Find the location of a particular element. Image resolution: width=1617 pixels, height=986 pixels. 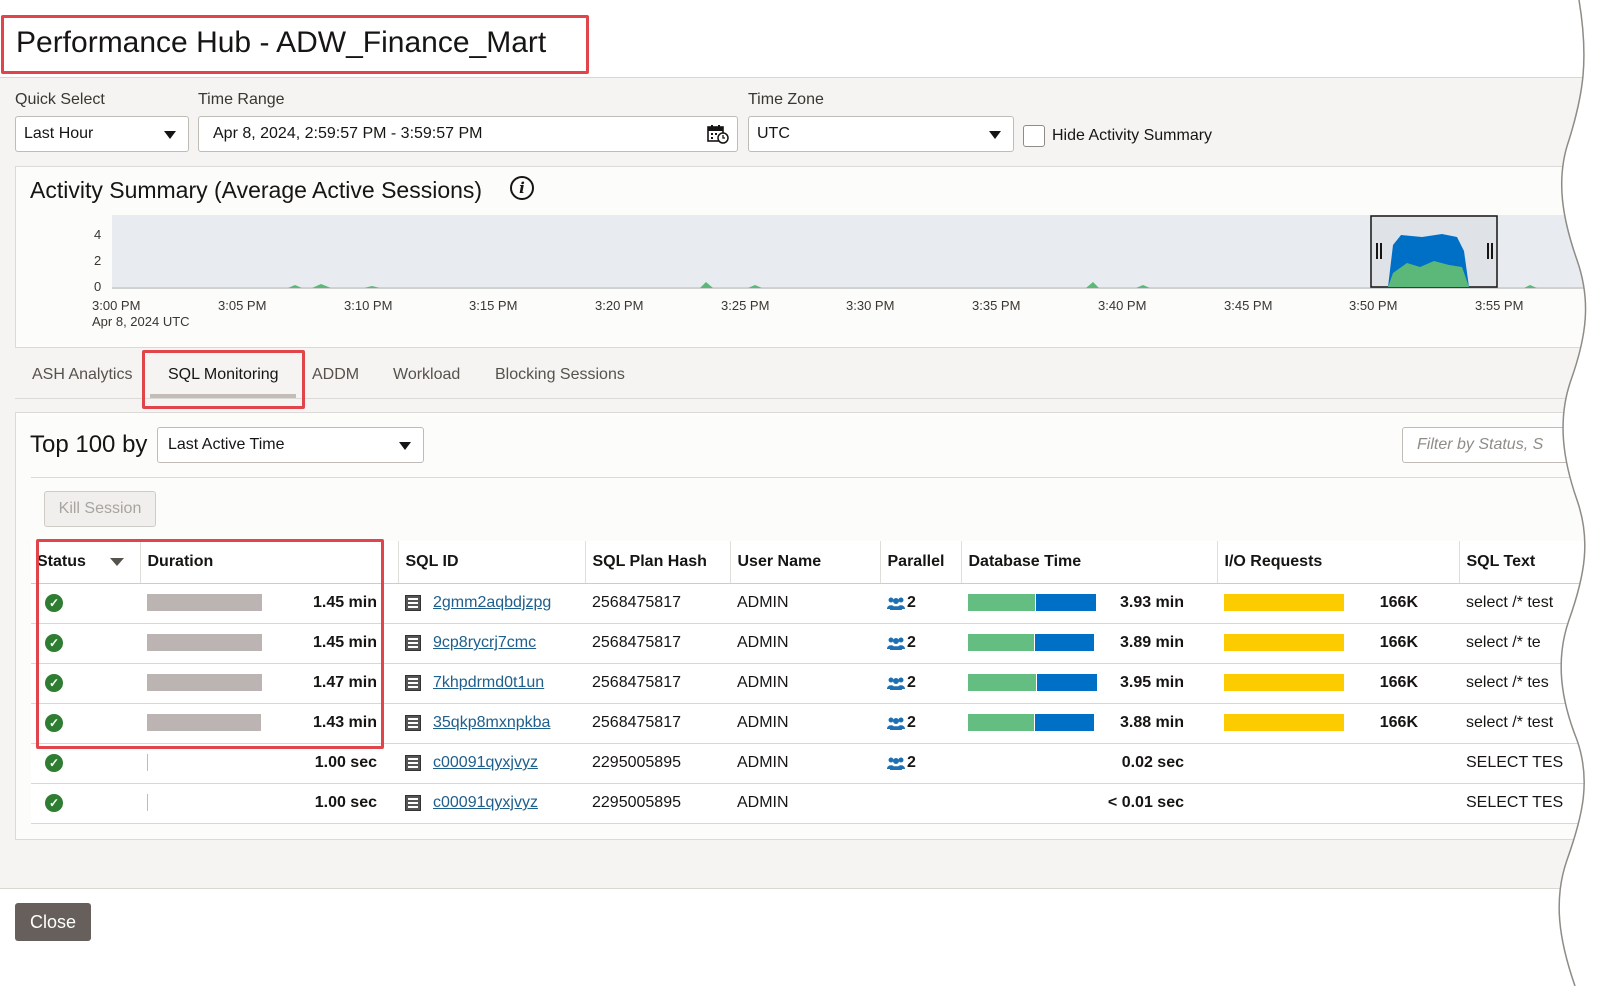

io-requests-value: 166K is located at coordinates (1398, 682).